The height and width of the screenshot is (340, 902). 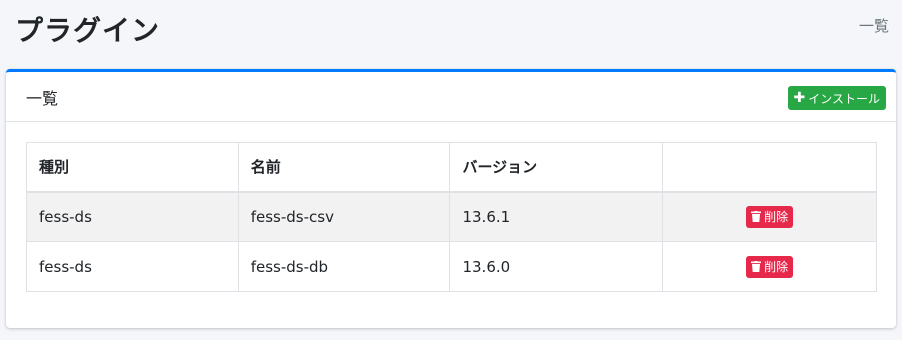 What do you see at coordinates (769, 167) in the screenshot?
I see `column-header-action` at bounding box center [769, 167].